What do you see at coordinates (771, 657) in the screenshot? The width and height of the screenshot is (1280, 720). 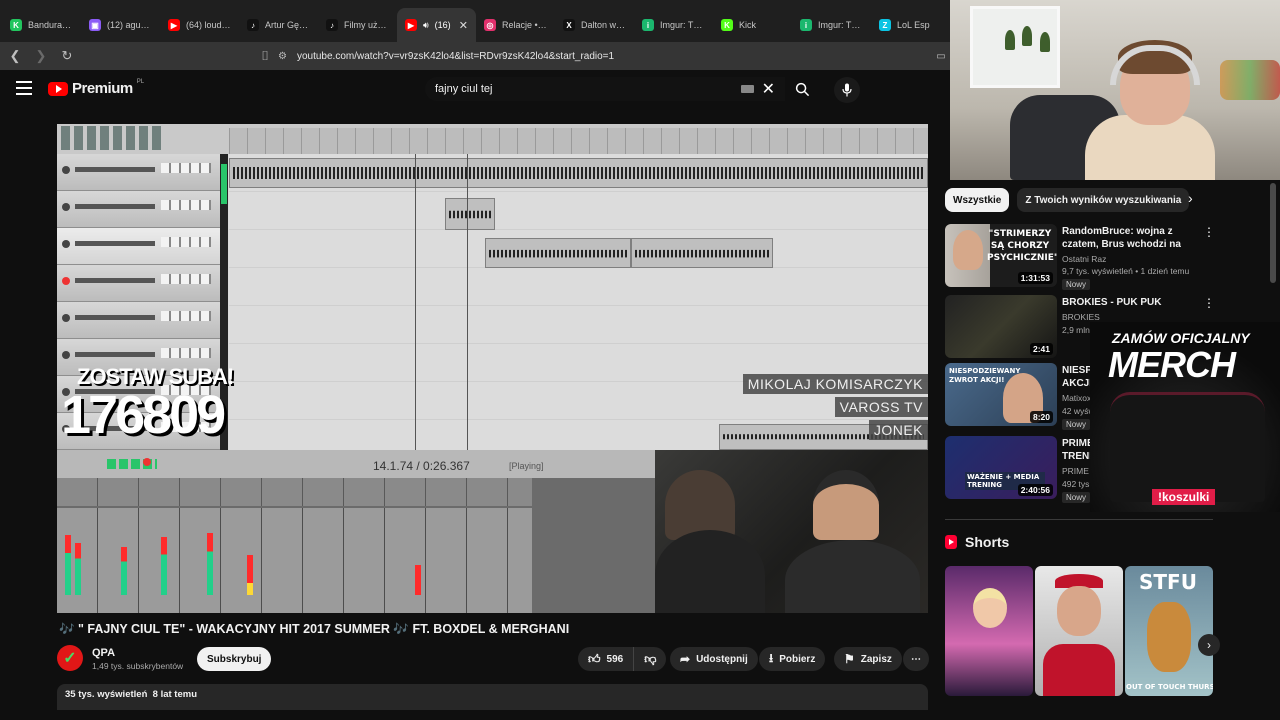 I see `download-icon: ⭳` at bounding box center [771, 657].